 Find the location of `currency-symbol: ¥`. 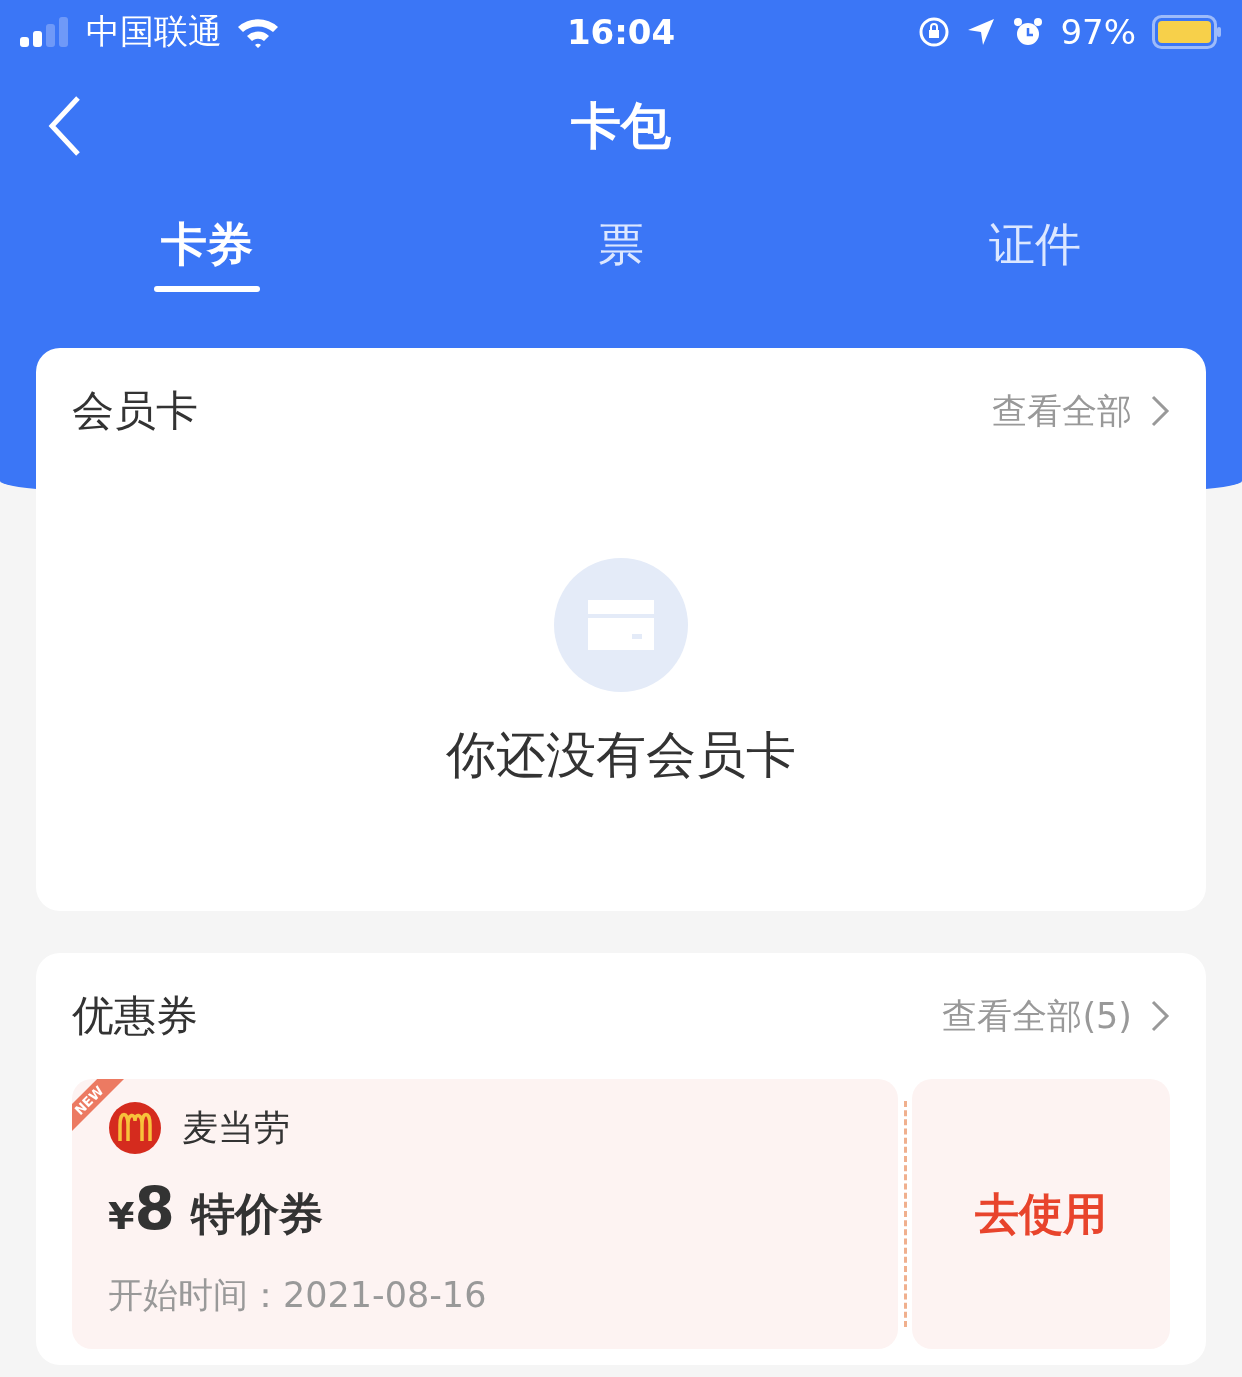

currency-symbol: ¥ is located at coordinates (121, 1216).